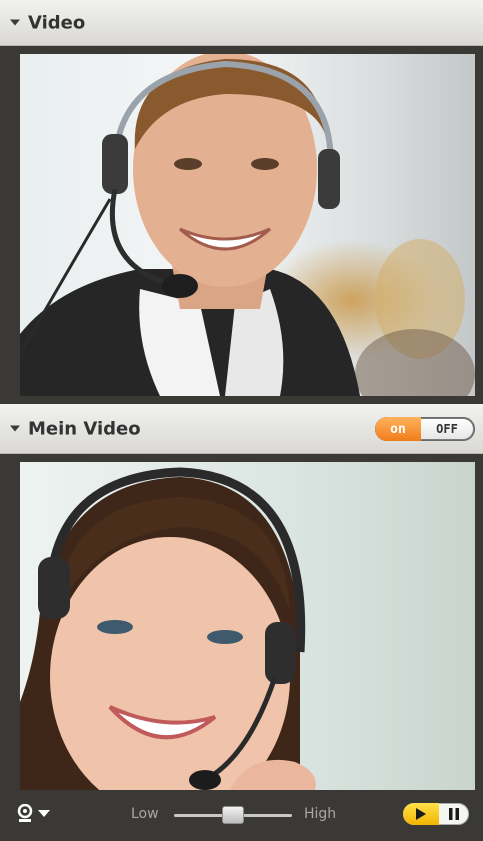 Image resolution: width=483 pixels, height=841 pixels. I want to click on video-panel-collapse-toggle: Video, so click(47, 22).